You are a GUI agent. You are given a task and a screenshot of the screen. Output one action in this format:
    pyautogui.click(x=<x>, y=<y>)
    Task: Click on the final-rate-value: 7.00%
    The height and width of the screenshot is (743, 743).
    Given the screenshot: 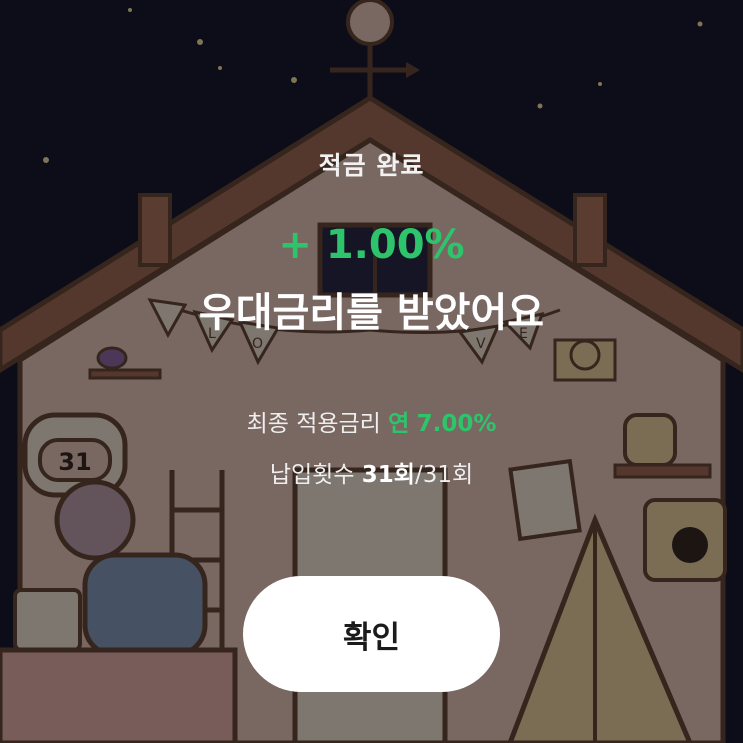 What is the action you would take?
    pyautogui.click(x=456, y=424)
    